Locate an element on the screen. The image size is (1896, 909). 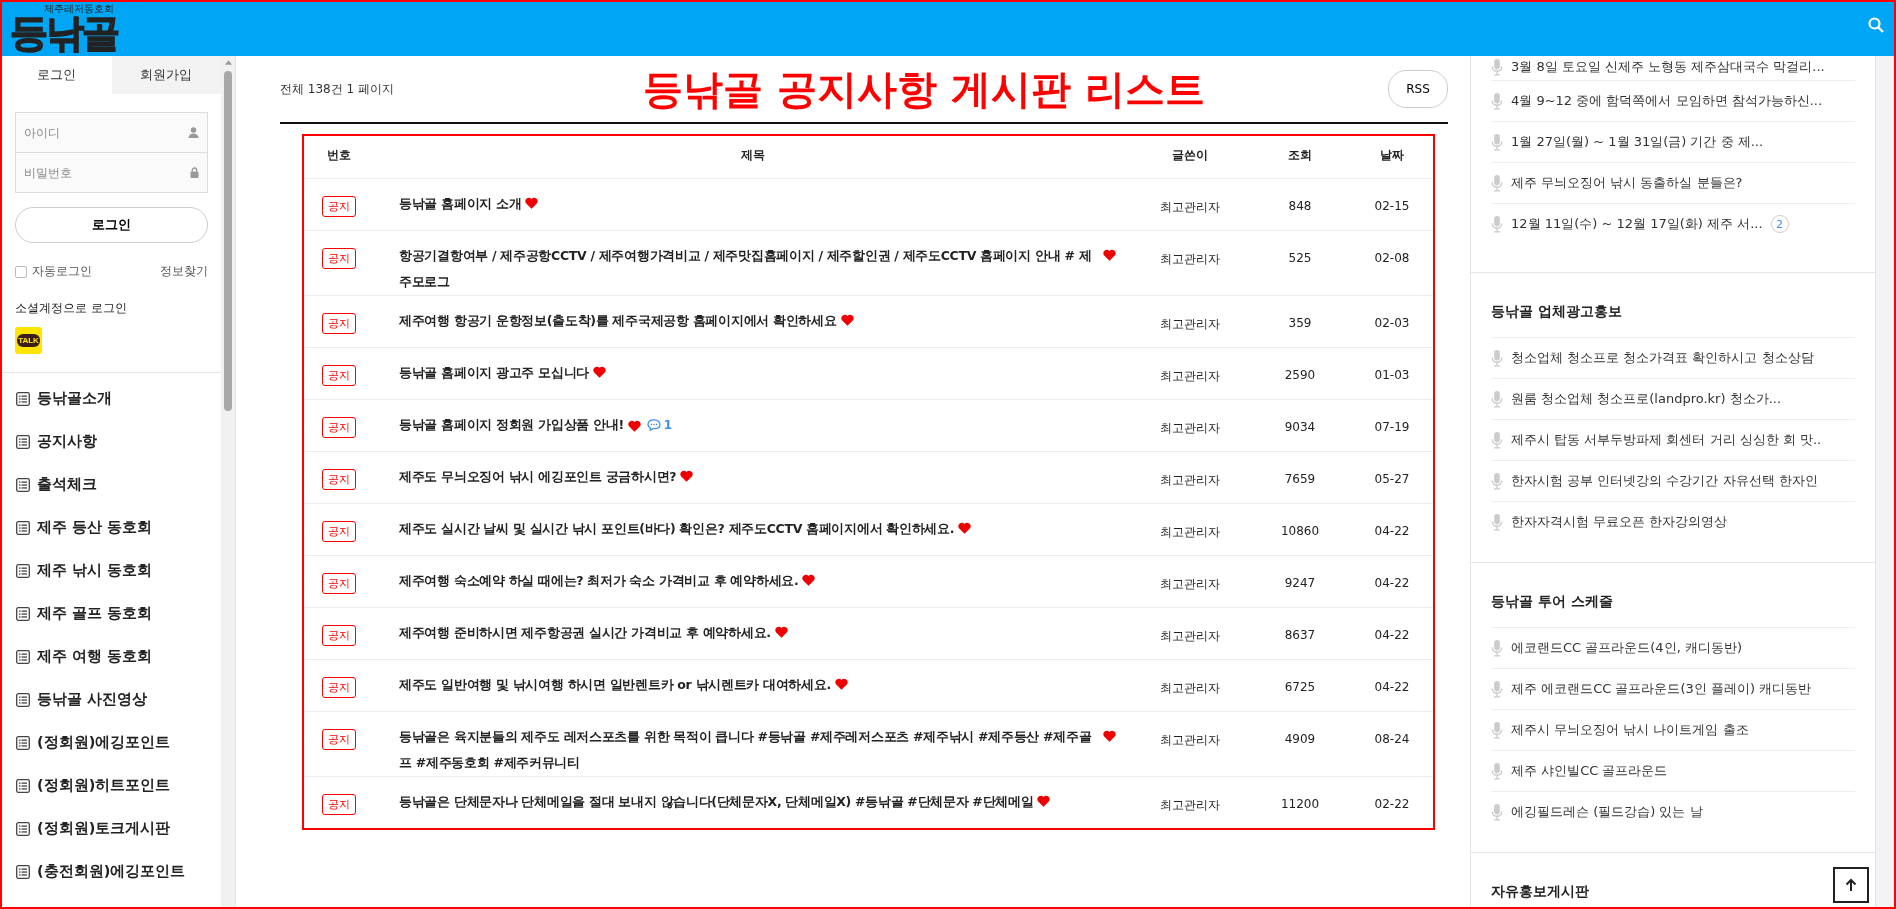
date-cell-text: 07-19 is located at coordinates (1392, 427).